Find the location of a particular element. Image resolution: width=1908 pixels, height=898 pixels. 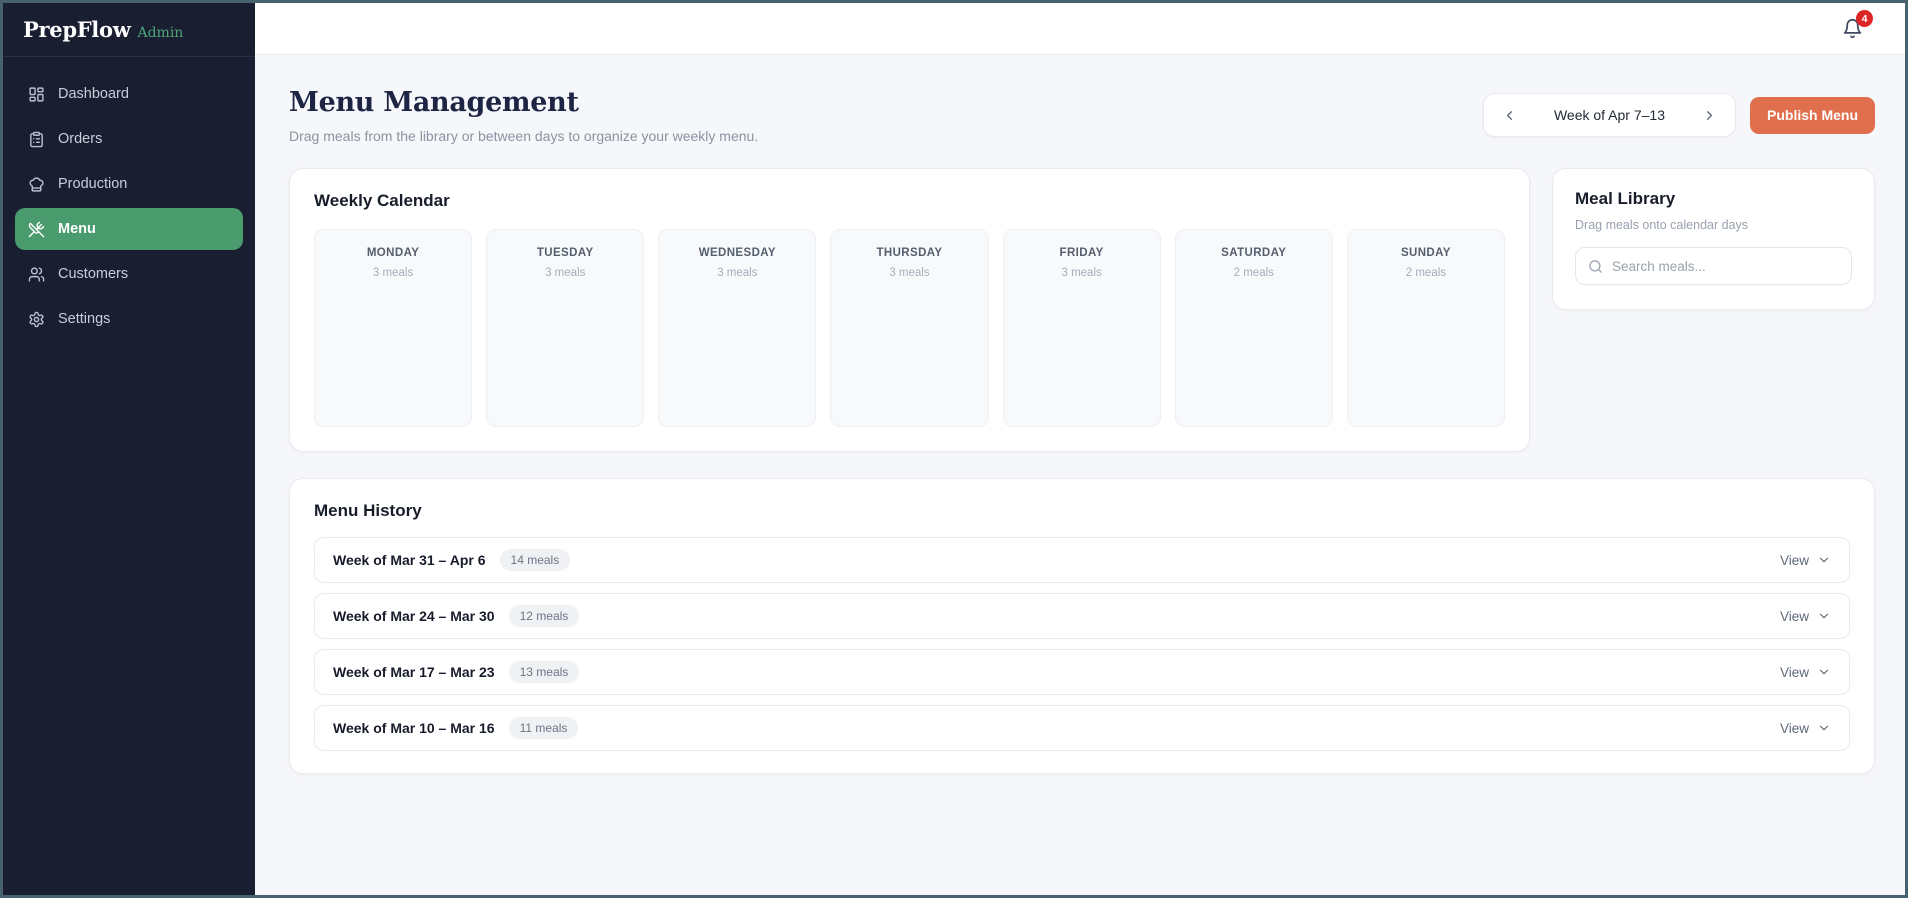

header-controls: Week of Apr 7–13 Publish Menu is located at coordinates (1678, 115).